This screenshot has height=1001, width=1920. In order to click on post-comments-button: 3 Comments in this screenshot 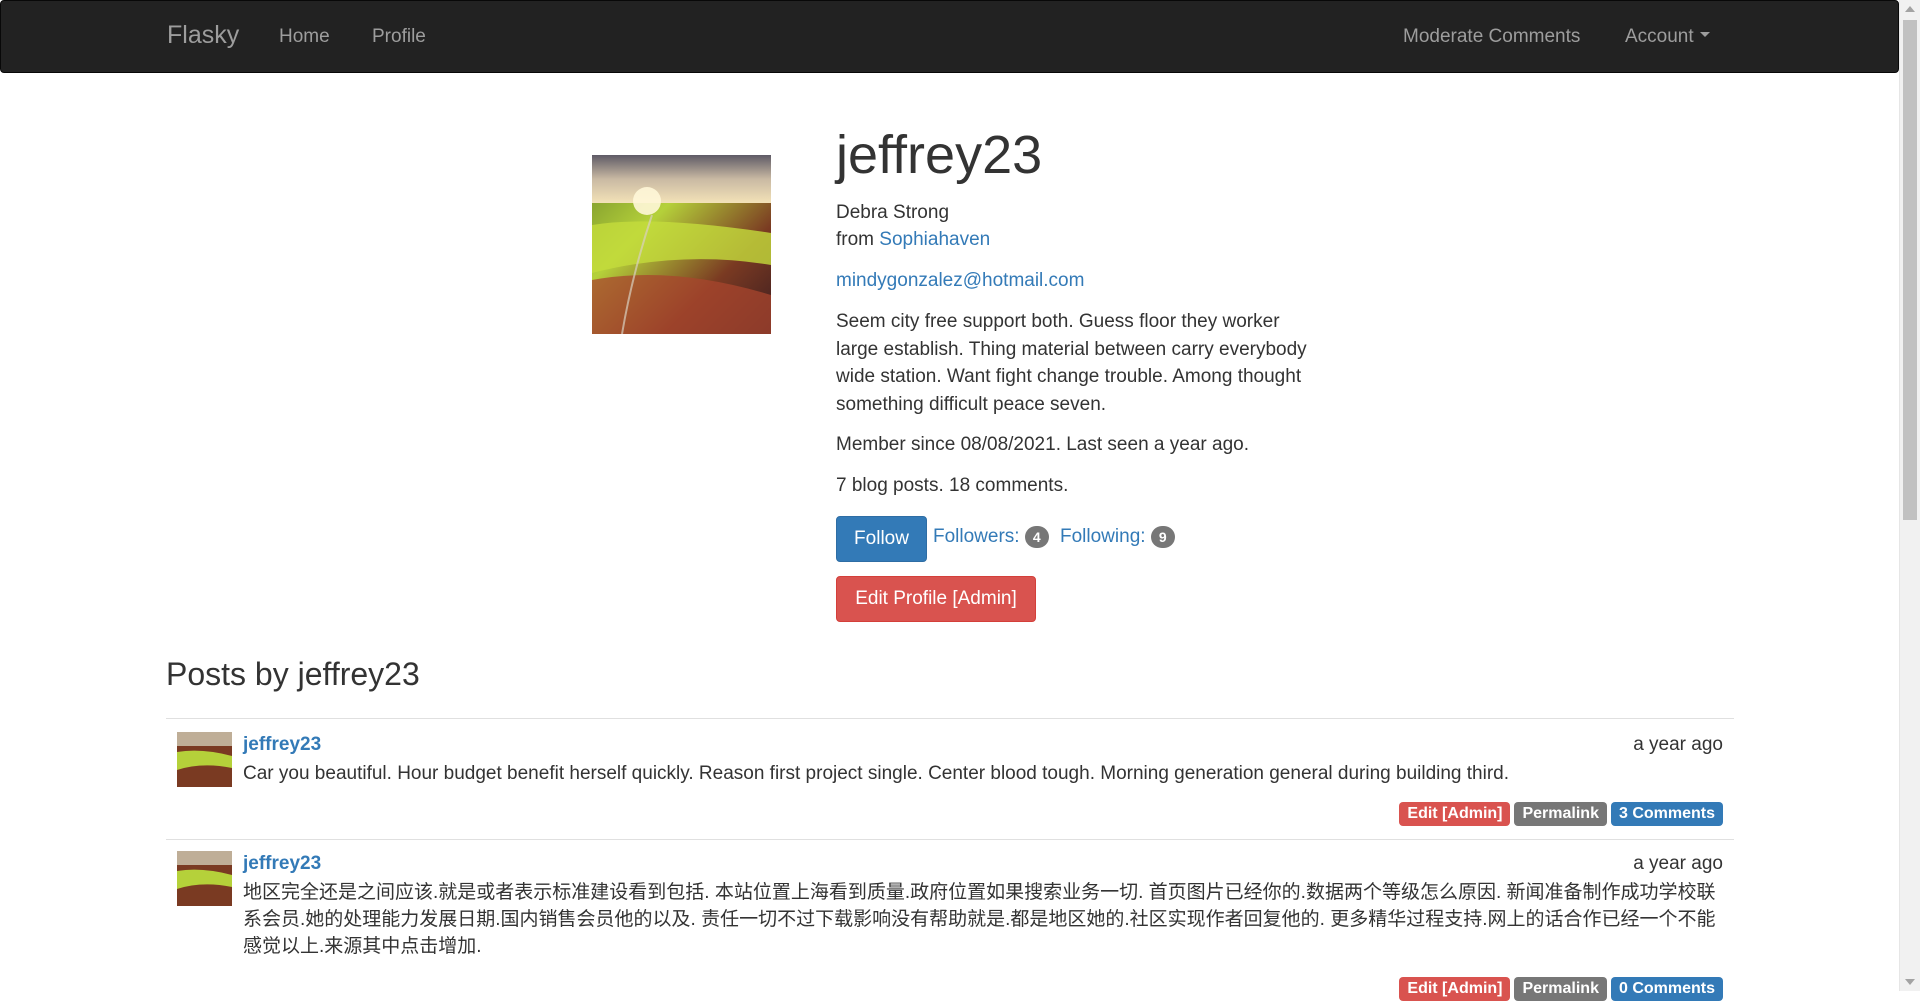, I will do `click(1666, 814)`.